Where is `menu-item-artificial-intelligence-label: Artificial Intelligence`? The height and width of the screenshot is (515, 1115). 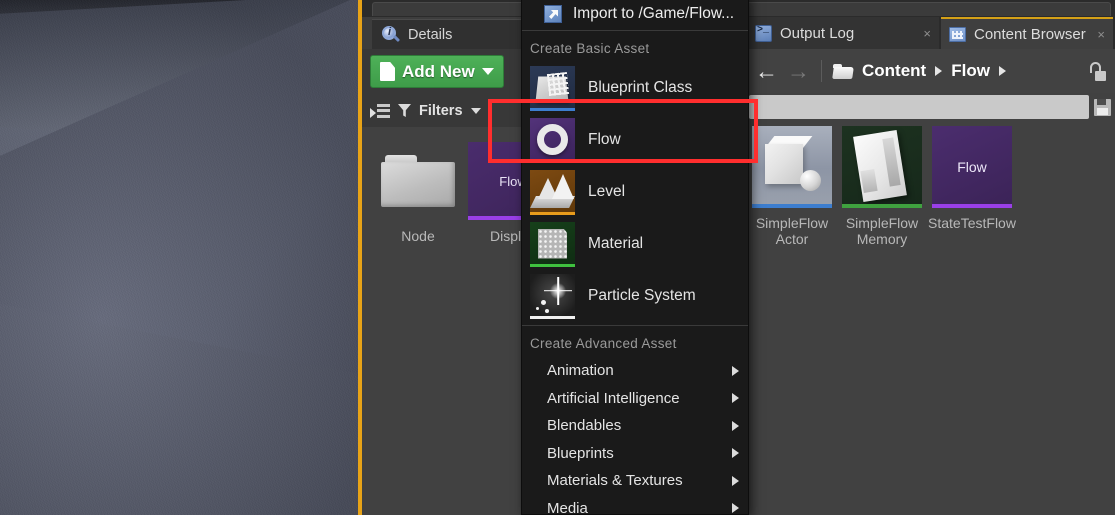
menu-item-artificial-intelligence-label: Artificial Intelligence is located at coordinates (613, 398).